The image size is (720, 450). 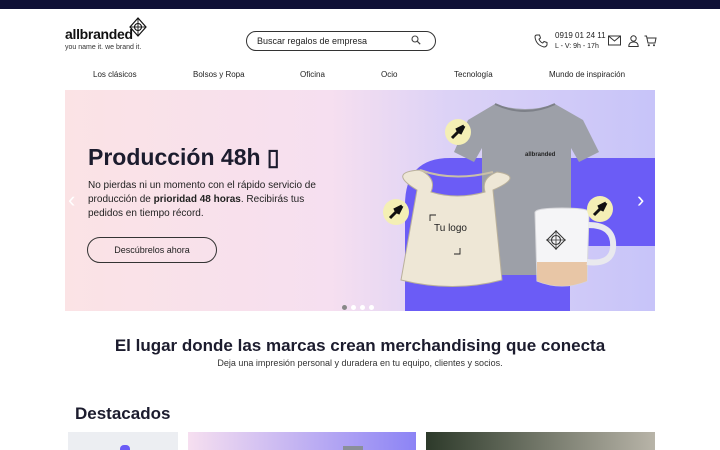 I want to click on mail-icon, so click(x=614, y=40).